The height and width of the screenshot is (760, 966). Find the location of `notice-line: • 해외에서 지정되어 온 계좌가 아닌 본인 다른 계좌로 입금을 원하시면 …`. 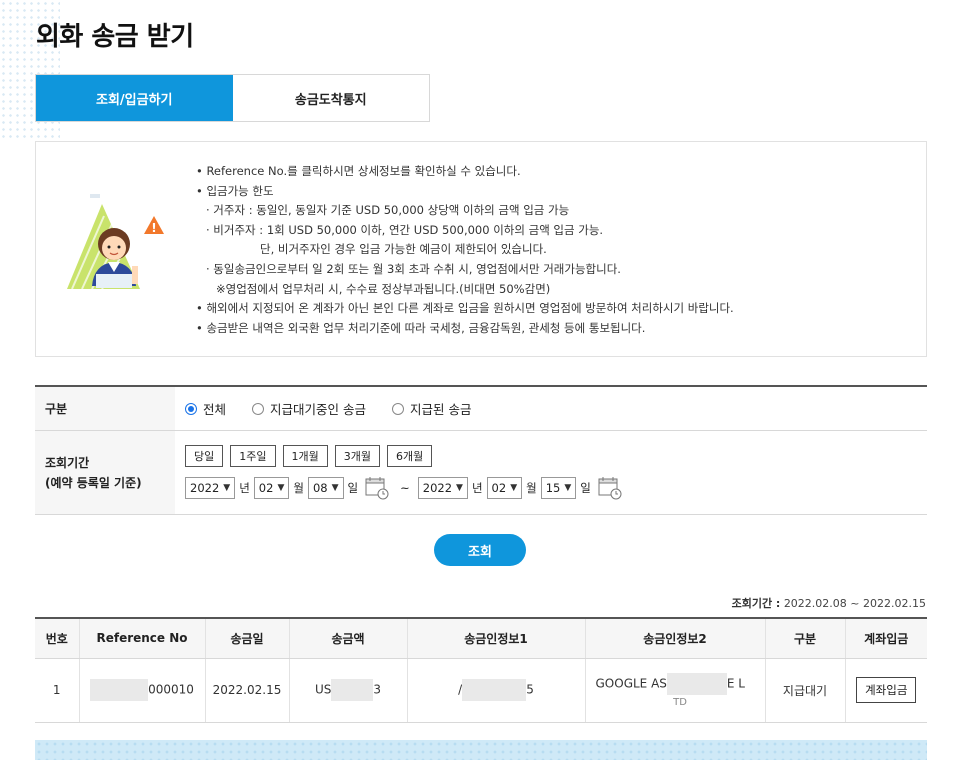

notice-line: • 해외에서 지정되어 온 계좌가 아닌 본인 다른 계좌로 입금을 원하시면 … is located at coordinates (465, 308).